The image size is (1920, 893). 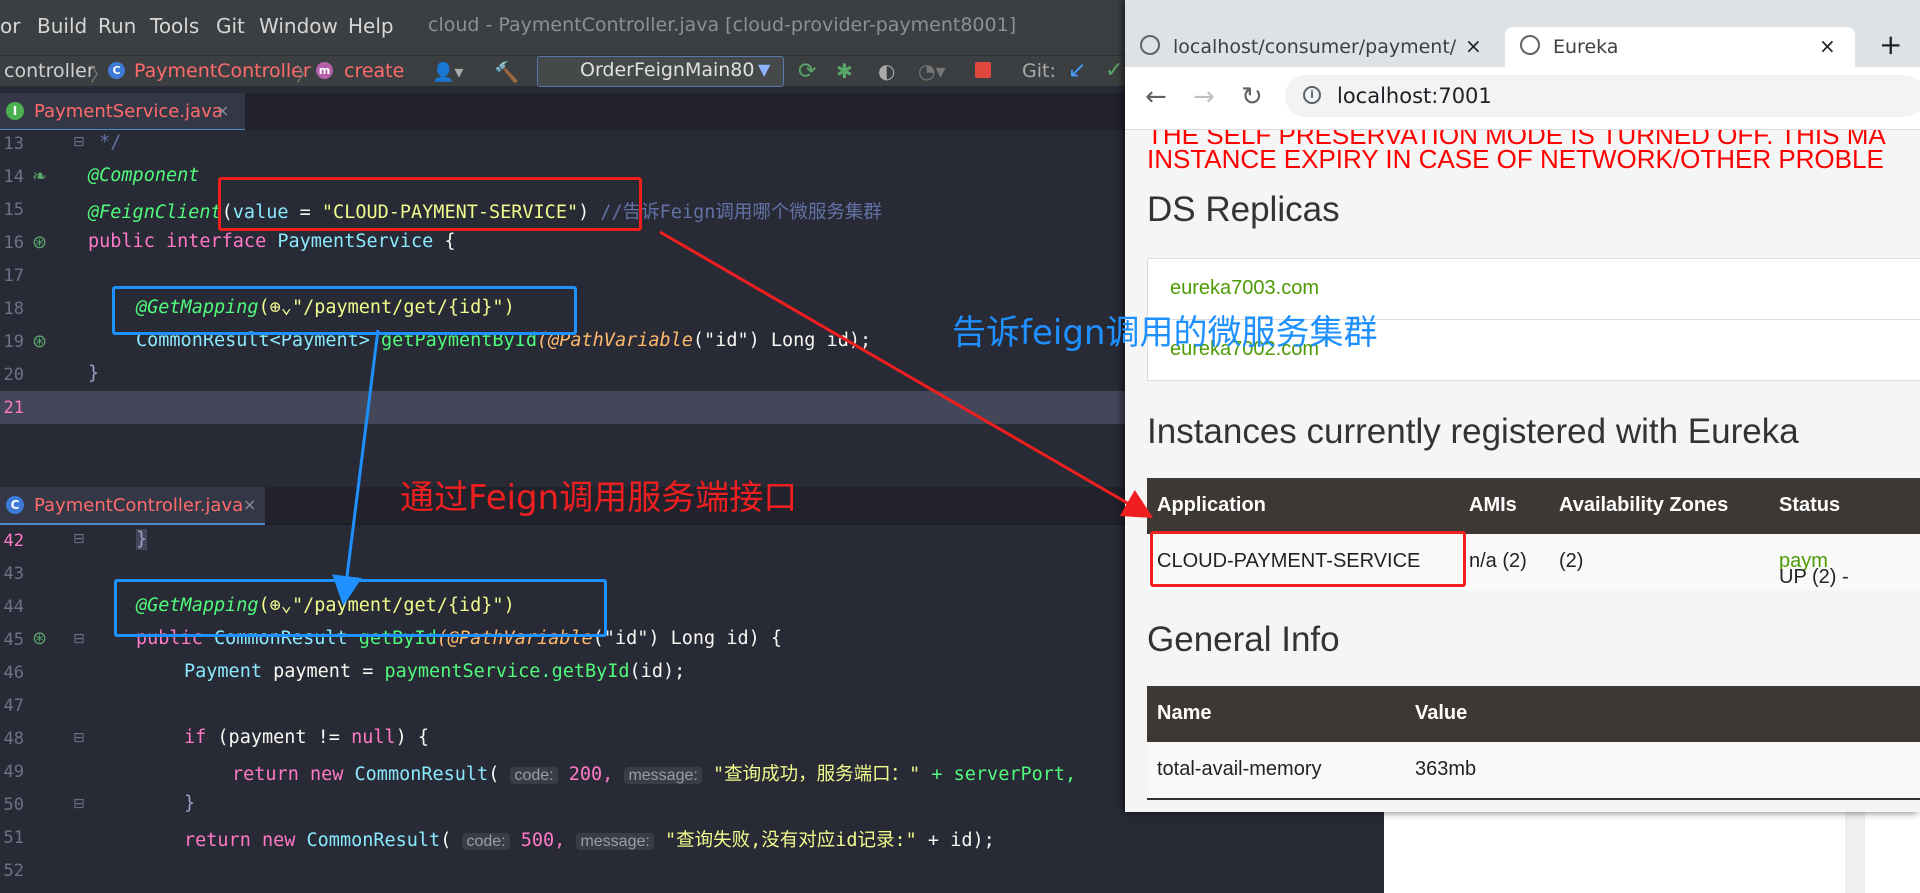 I want to click on back-arrow-icon: ←, so click(x=1156, y=97).